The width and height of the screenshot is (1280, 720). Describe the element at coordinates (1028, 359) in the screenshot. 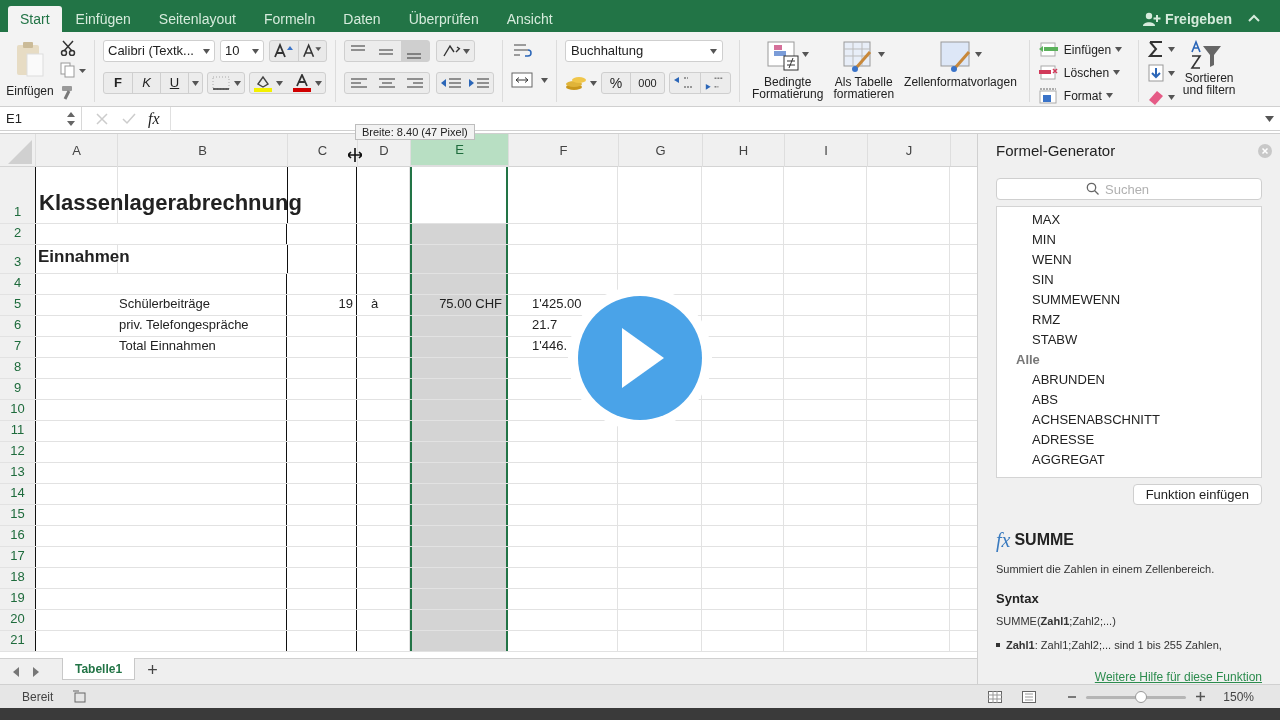

I see `category-label: Alle` at that location.